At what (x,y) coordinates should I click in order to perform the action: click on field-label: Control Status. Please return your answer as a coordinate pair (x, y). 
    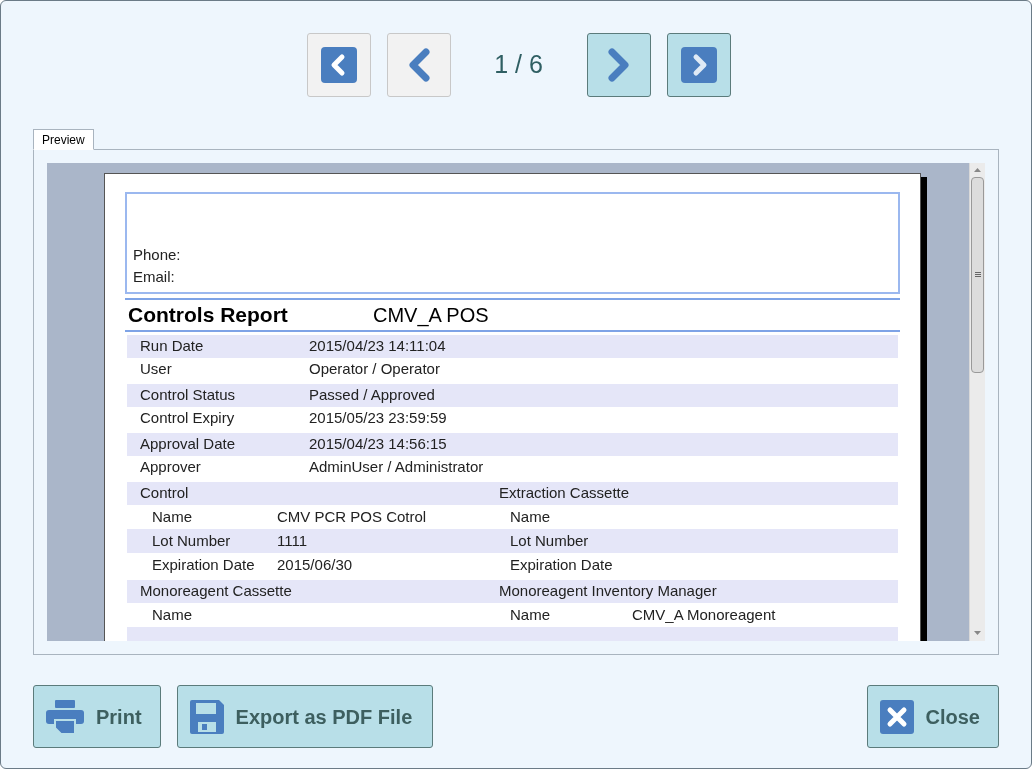
    Looking at the image, I should click on (188, 395).